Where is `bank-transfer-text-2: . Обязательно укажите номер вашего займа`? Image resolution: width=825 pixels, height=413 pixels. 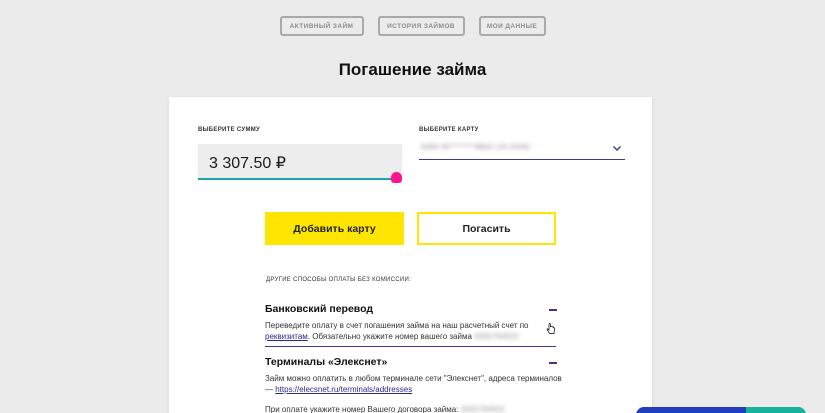
bank-transfer-text-2: . Обязательно укажите номер вашего займа is located at coordinates (389, 336).